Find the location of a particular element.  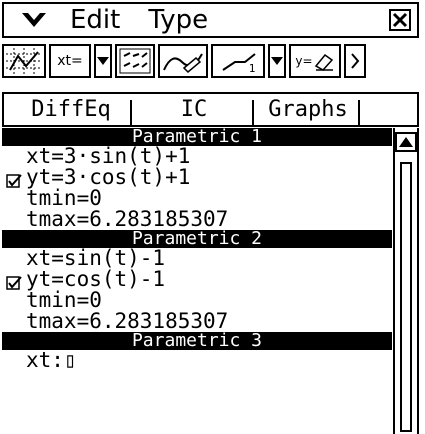

tab-diffeq-label: DiffEq is located at coordinates (71, 109).